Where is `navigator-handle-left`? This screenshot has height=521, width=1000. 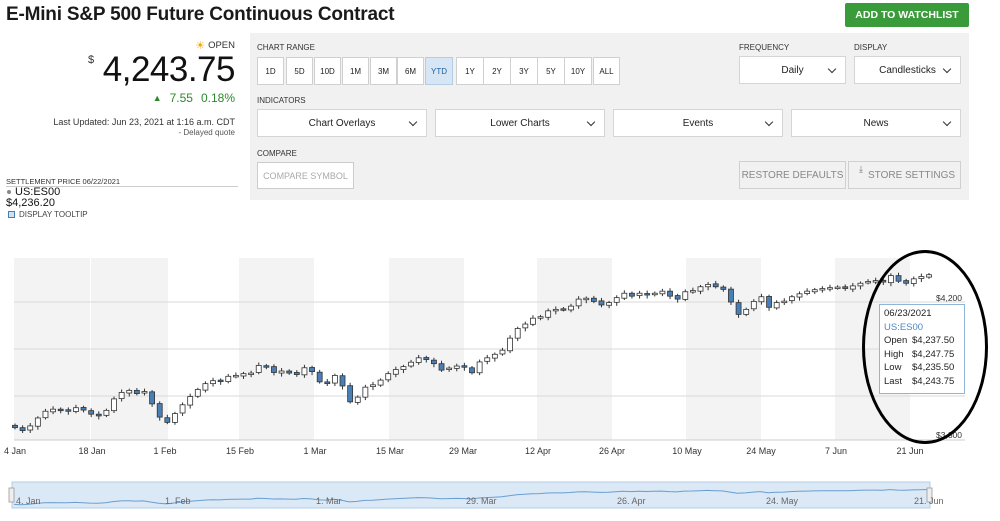
navigator-handle-left is located at coordinates (11, 495).